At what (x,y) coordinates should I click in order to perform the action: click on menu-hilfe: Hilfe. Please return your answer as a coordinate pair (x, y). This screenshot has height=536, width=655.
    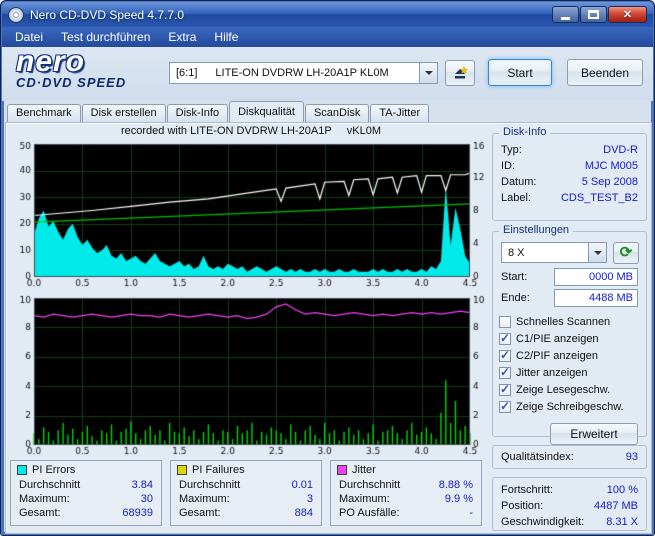
    Looking at the image, I should click on (226, 37).